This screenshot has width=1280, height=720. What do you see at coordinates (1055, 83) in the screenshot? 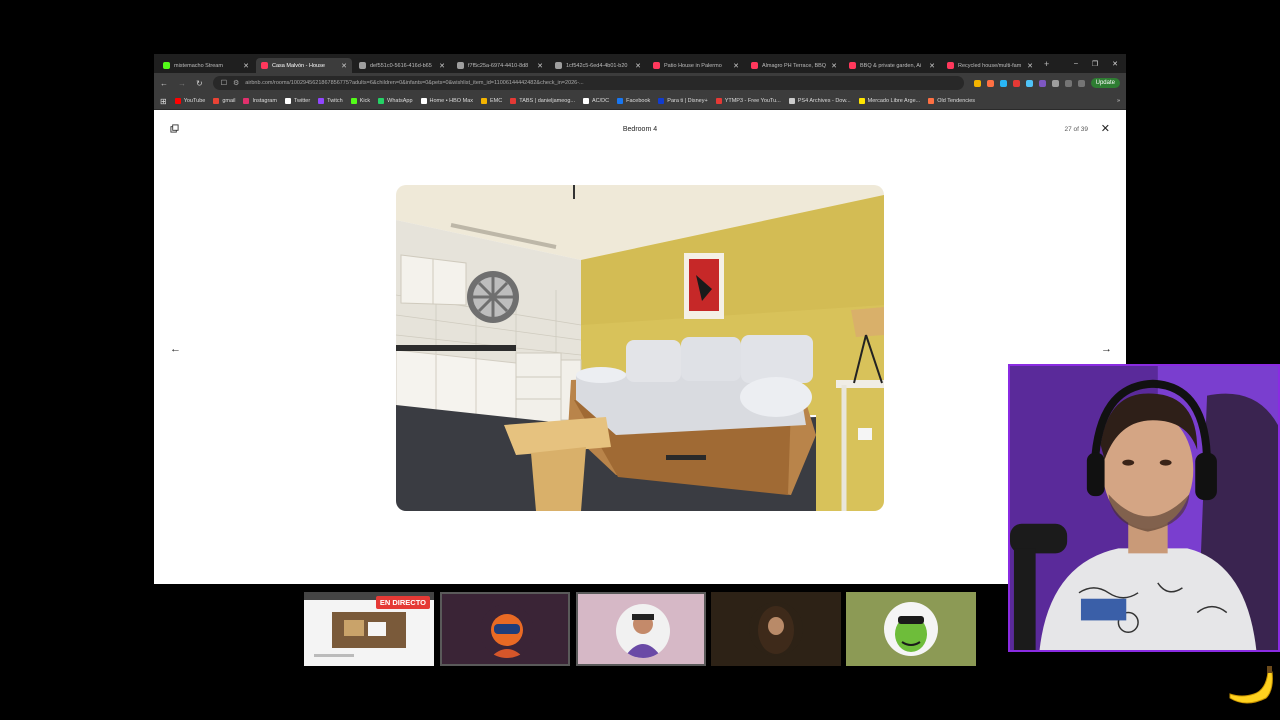
I see `puzzle-icon` at bounding box center [1055, 83].